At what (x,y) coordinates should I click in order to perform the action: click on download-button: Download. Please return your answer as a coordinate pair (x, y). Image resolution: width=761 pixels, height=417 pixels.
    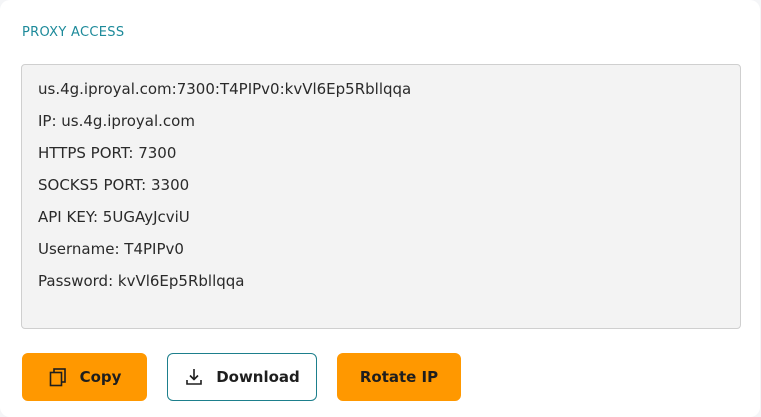
    Looking at the image, I should click on (242, 377).